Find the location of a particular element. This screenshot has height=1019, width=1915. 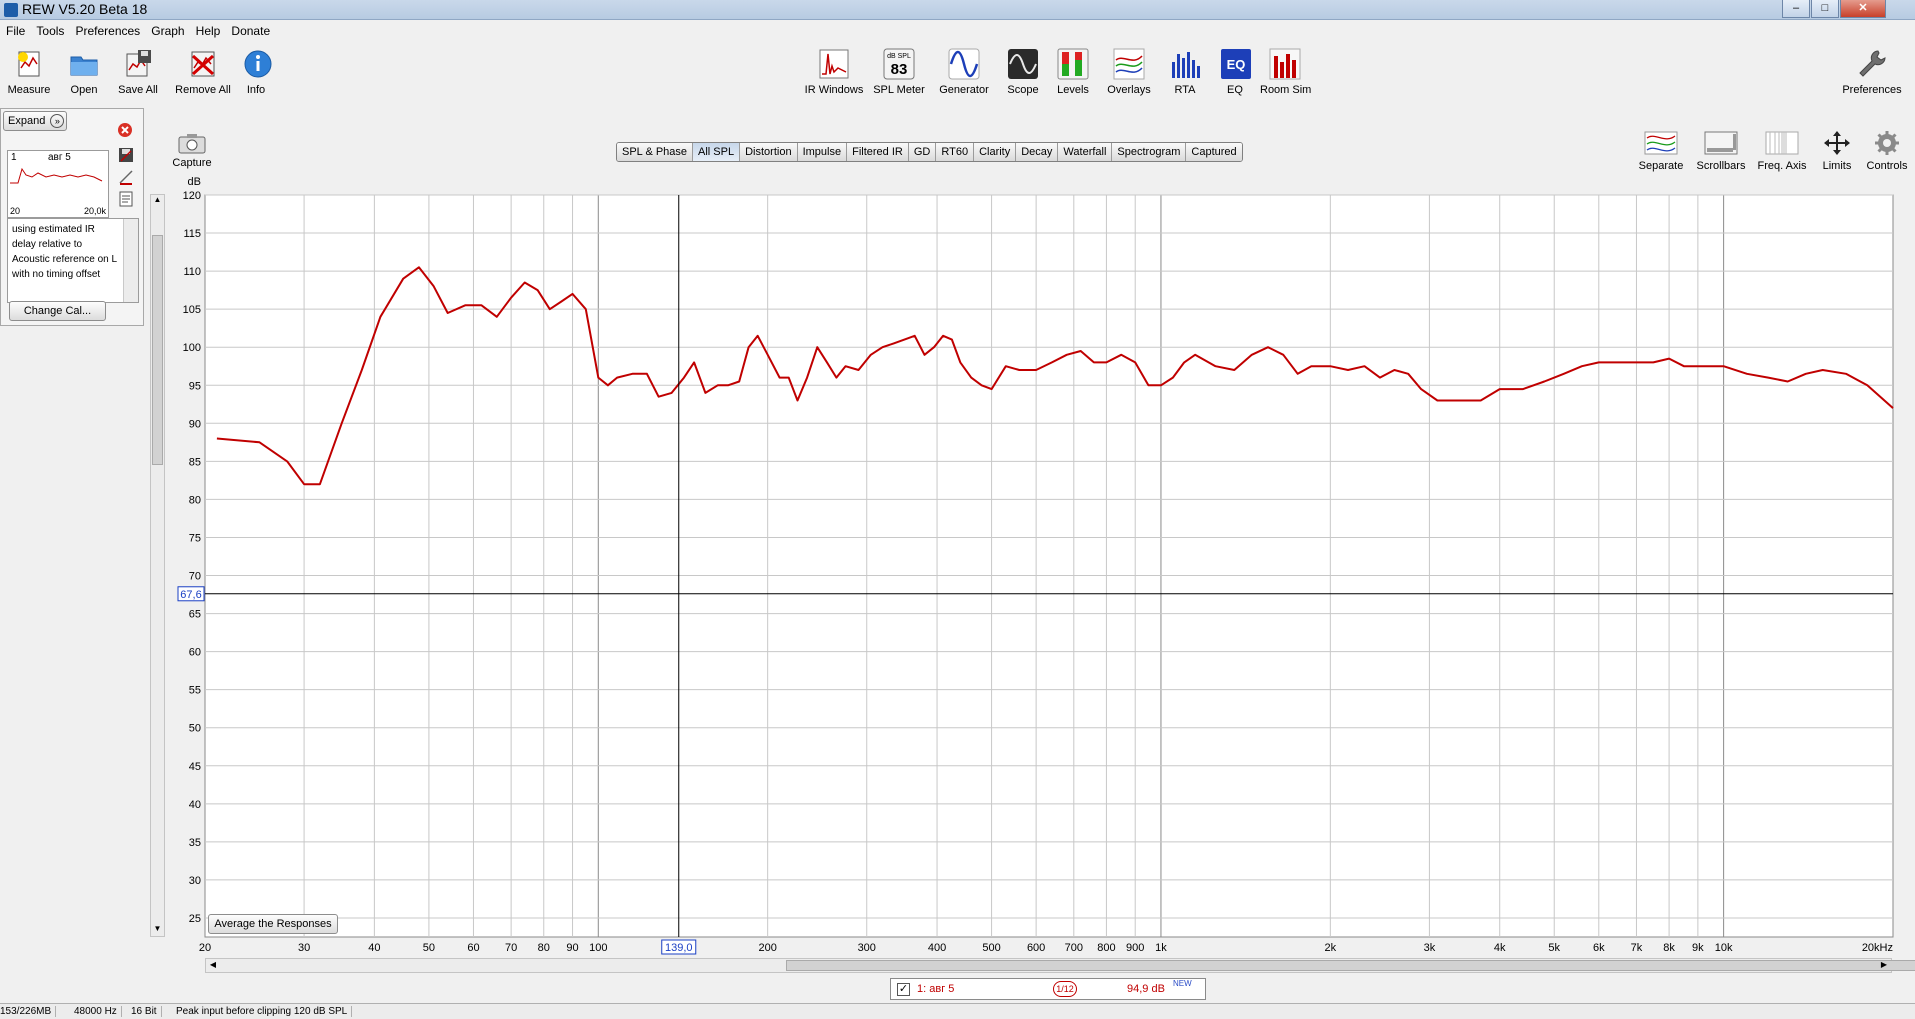

menu-tools: Tools is located at coordinates (50, 31).